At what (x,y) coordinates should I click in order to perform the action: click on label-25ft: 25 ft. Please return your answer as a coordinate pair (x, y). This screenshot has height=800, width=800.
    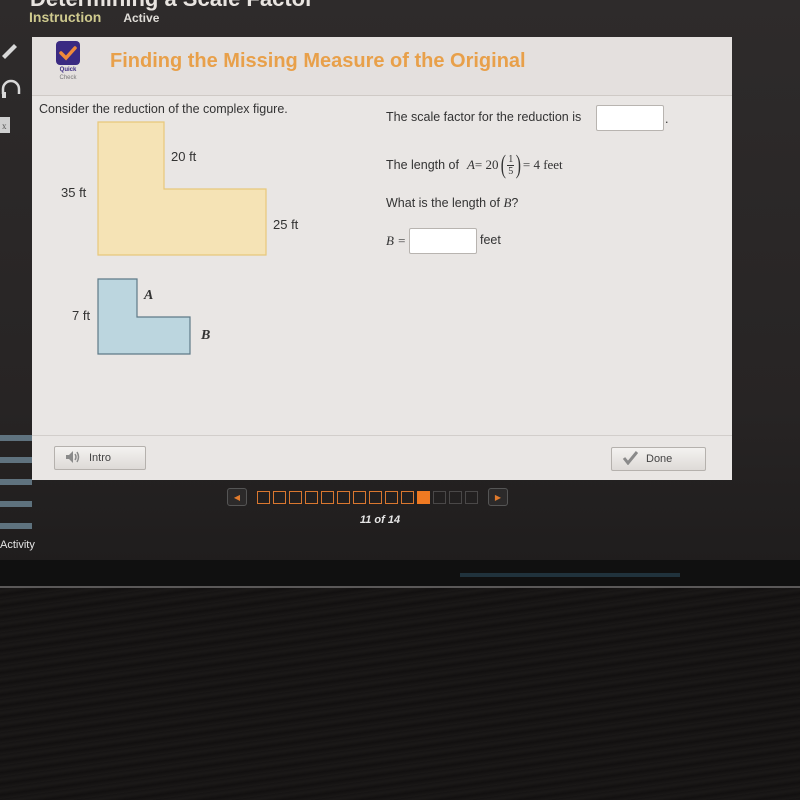
    Looking at the image, I should click on (286, 224).